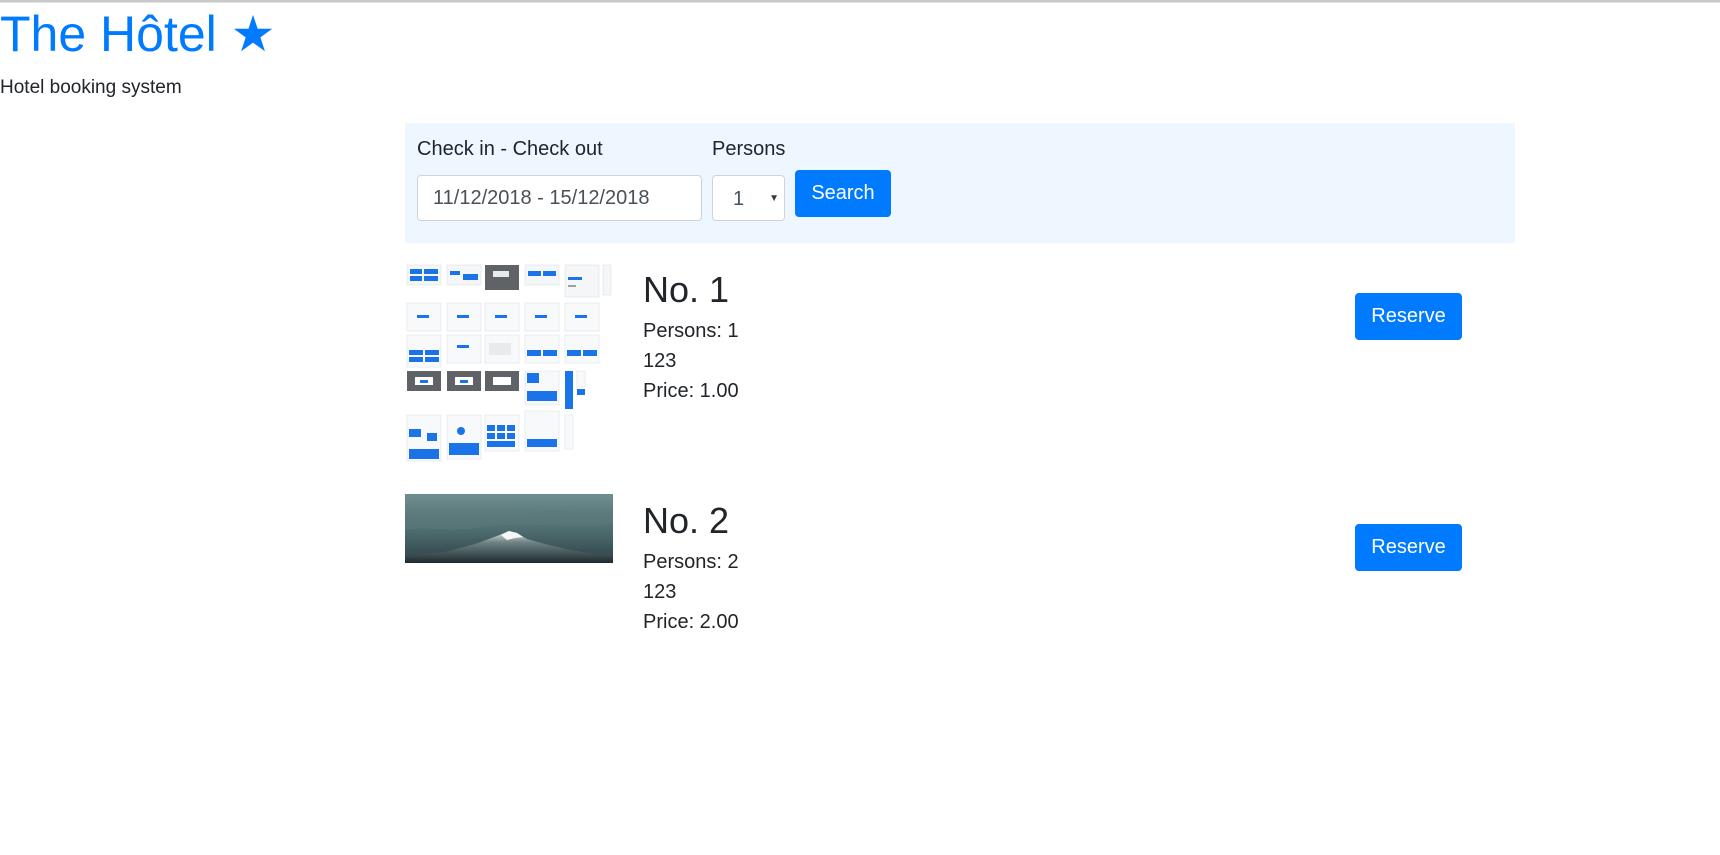  Describe the element at coordinates (691, 331) in the screenshot. I see `room-persons: Persons: 1` at that location.